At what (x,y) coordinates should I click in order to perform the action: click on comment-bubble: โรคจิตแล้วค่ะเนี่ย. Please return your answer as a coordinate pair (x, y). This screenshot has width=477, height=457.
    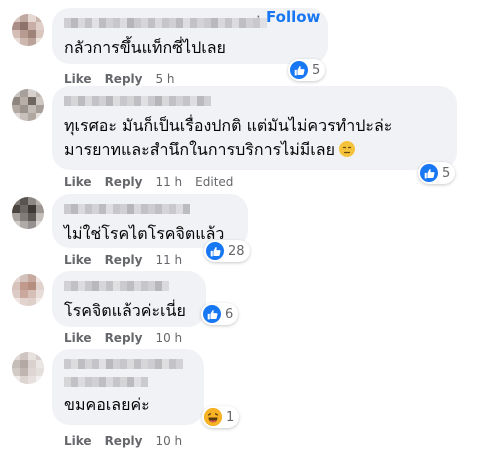
    Looking at the image, I should click on (129, 299).